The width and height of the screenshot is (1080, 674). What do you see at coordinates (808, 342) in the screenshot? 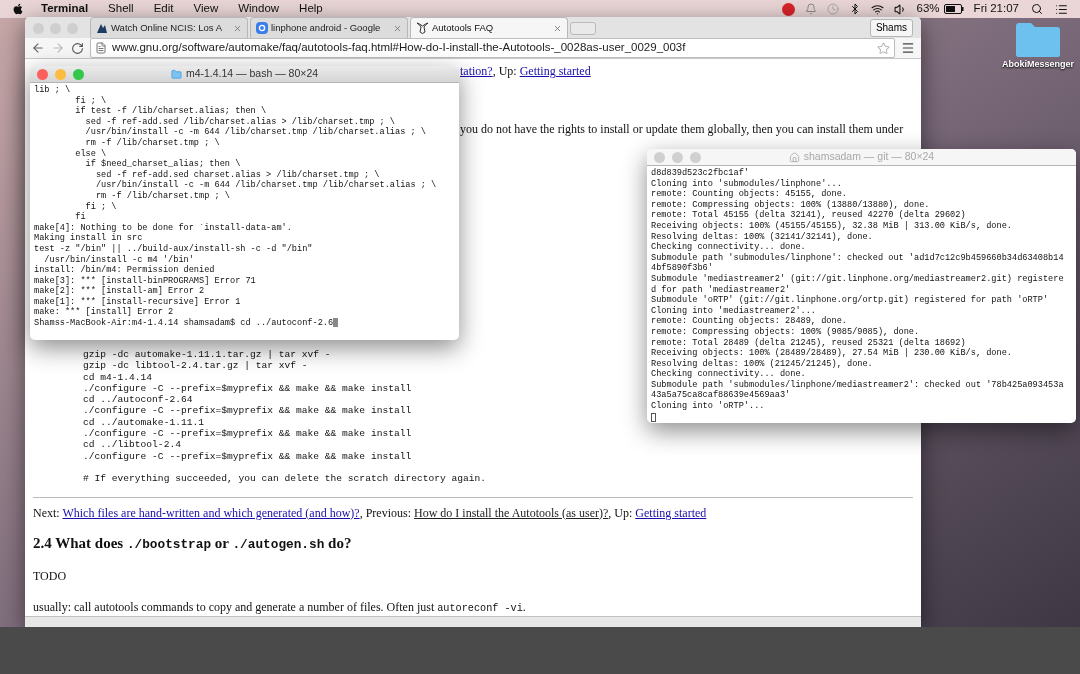
I see `terminal-line: remote: Total 28489 (delta 21245), reused 25321 (delta 18692)` at bounding box center [808, 342].